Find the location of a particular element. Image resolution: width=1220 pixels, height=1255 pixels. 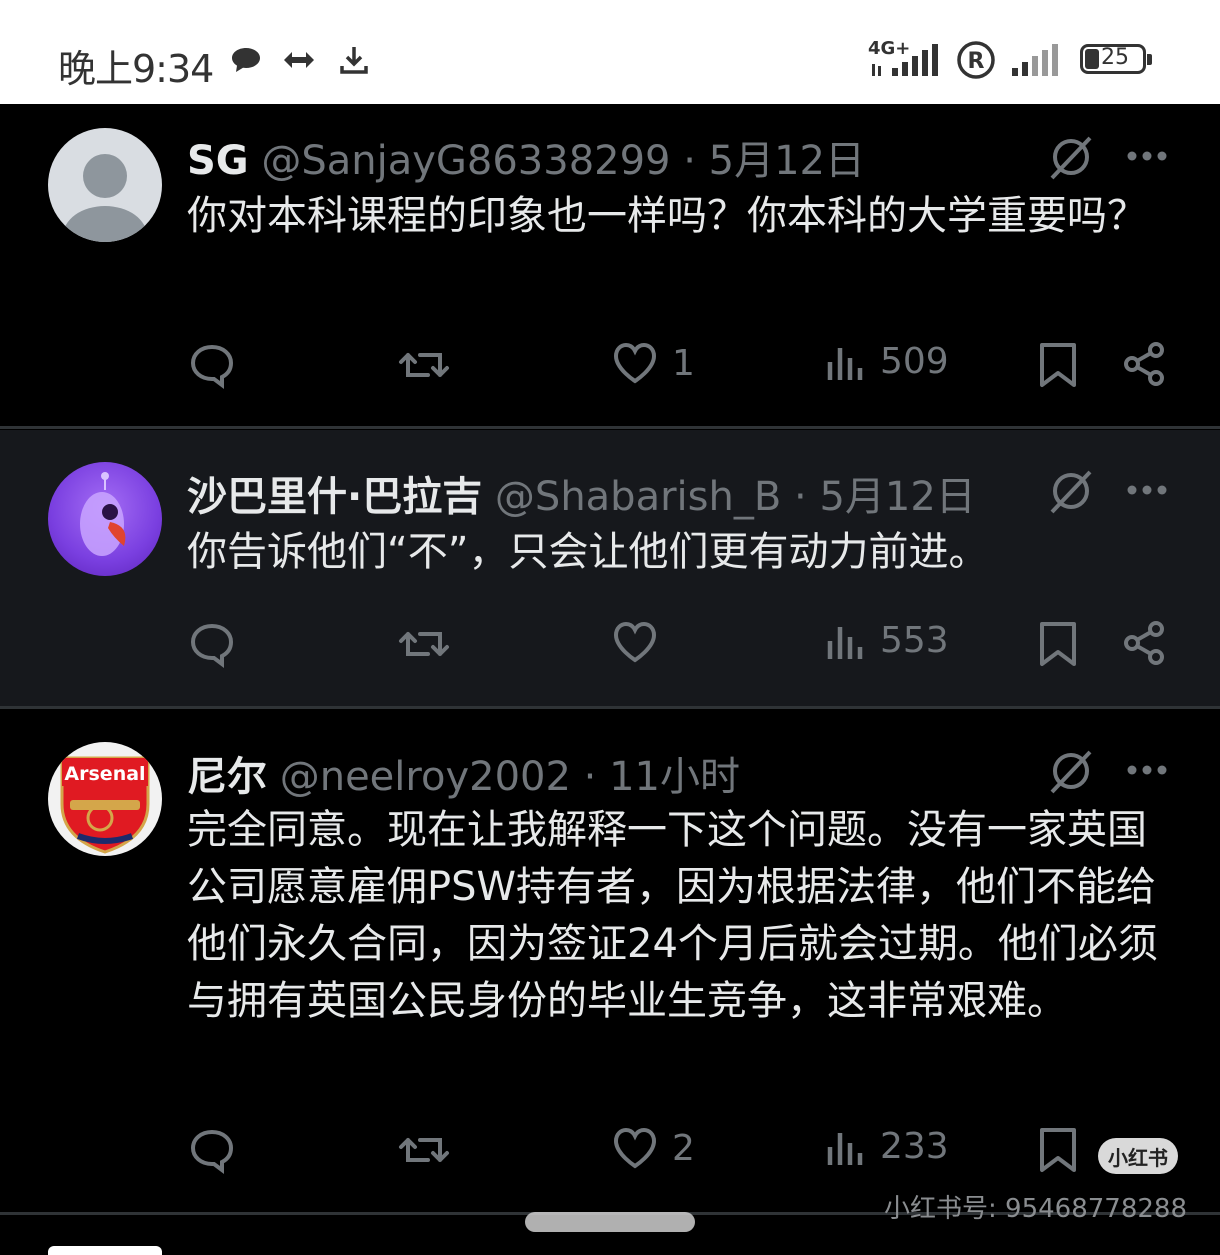

roaming-r-icon: R is located at coordinates (976, 60).